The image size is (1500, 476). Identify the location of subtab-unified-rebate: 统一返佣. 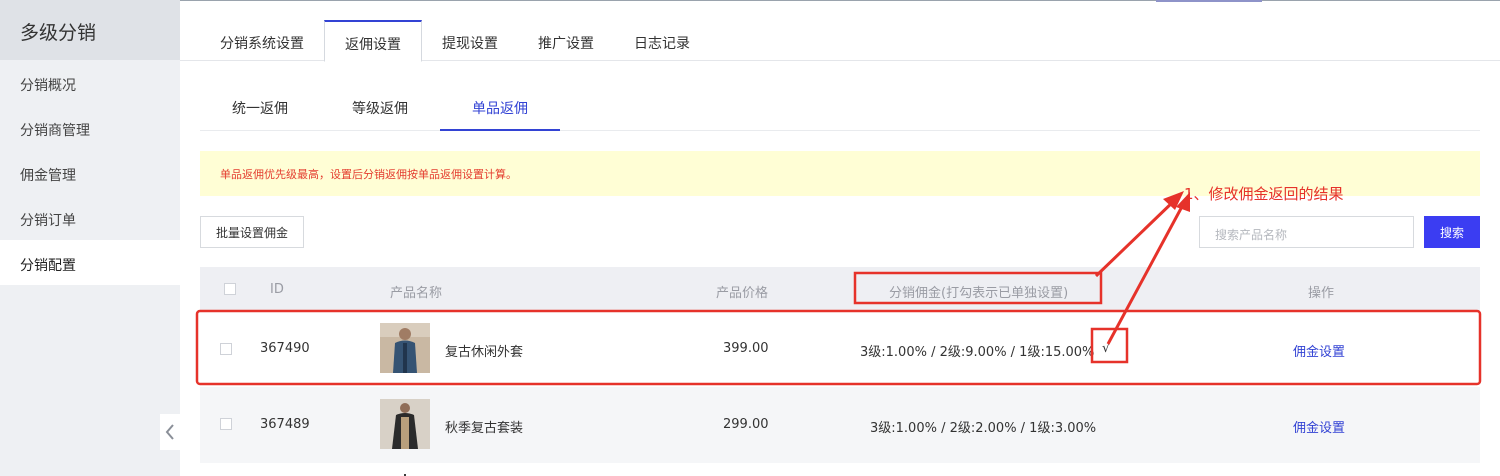
(260, 108).